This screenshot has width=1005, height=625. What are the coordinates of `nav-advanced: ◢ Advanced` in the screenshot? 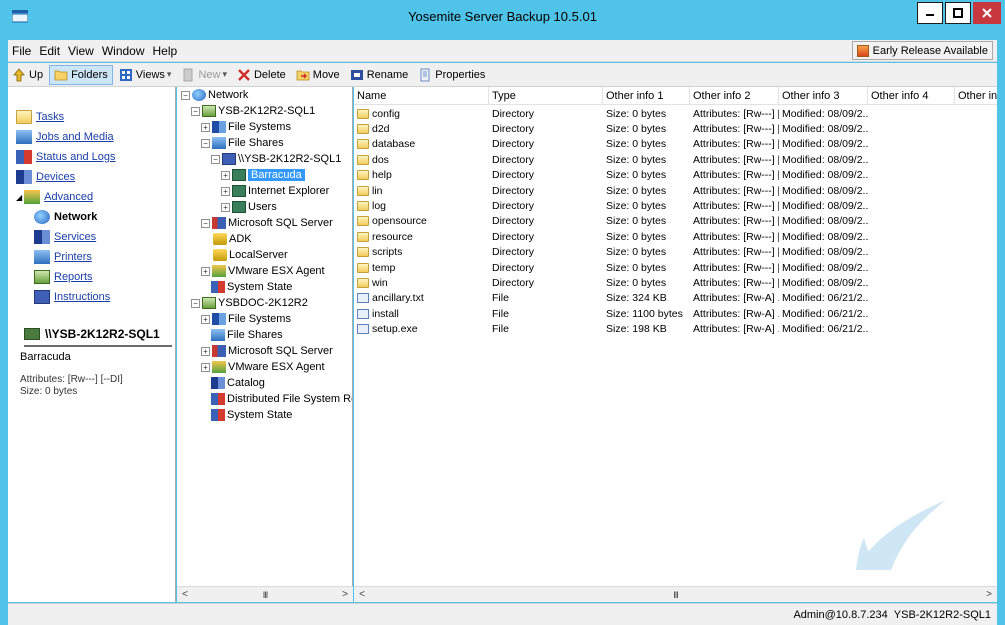 It's located at (66, 197).